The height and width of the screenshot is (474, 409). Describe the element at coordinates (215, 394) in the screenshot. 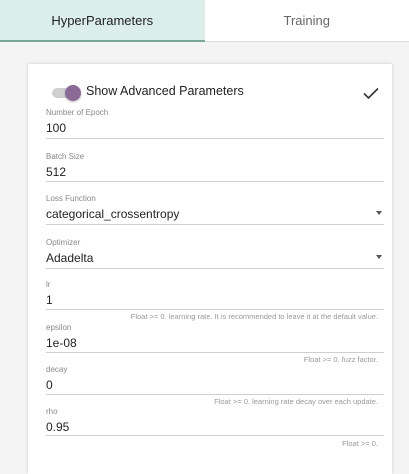

I see `decay-underline` at that location.